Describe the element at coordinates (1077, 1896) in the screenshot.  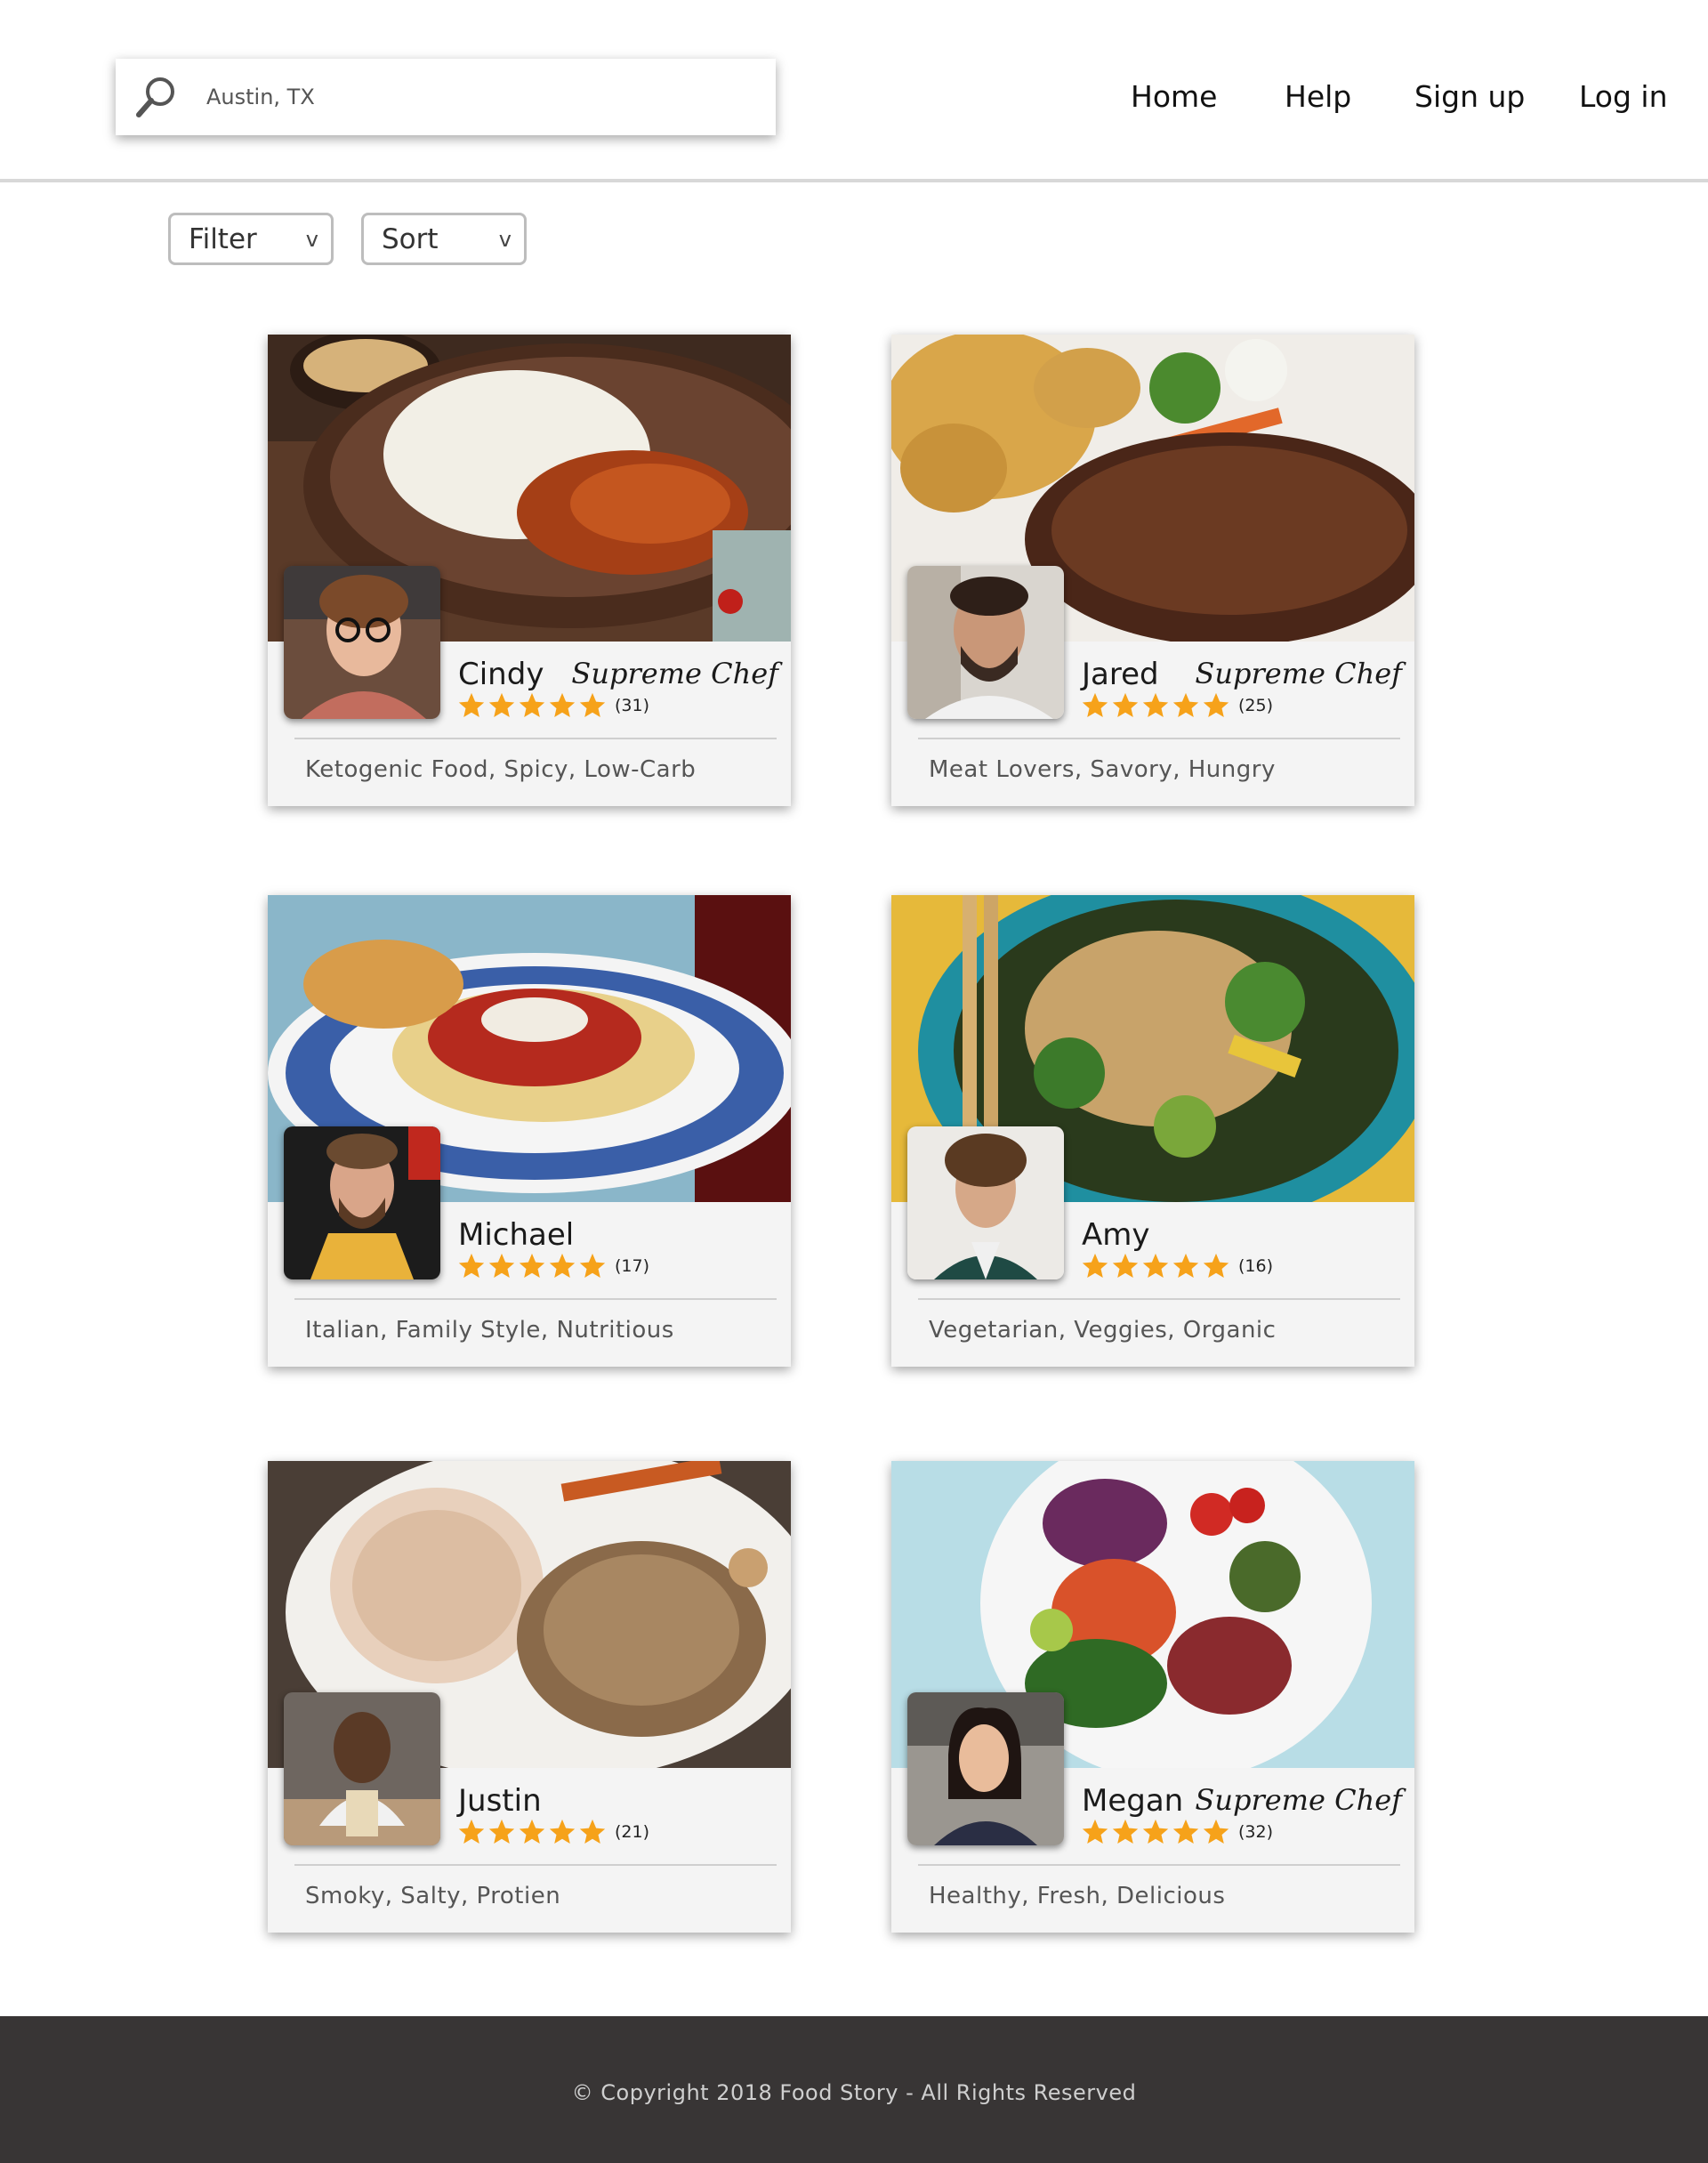
I see `cuisine-tags: Healthy, Fresh, Delicious` at that location.